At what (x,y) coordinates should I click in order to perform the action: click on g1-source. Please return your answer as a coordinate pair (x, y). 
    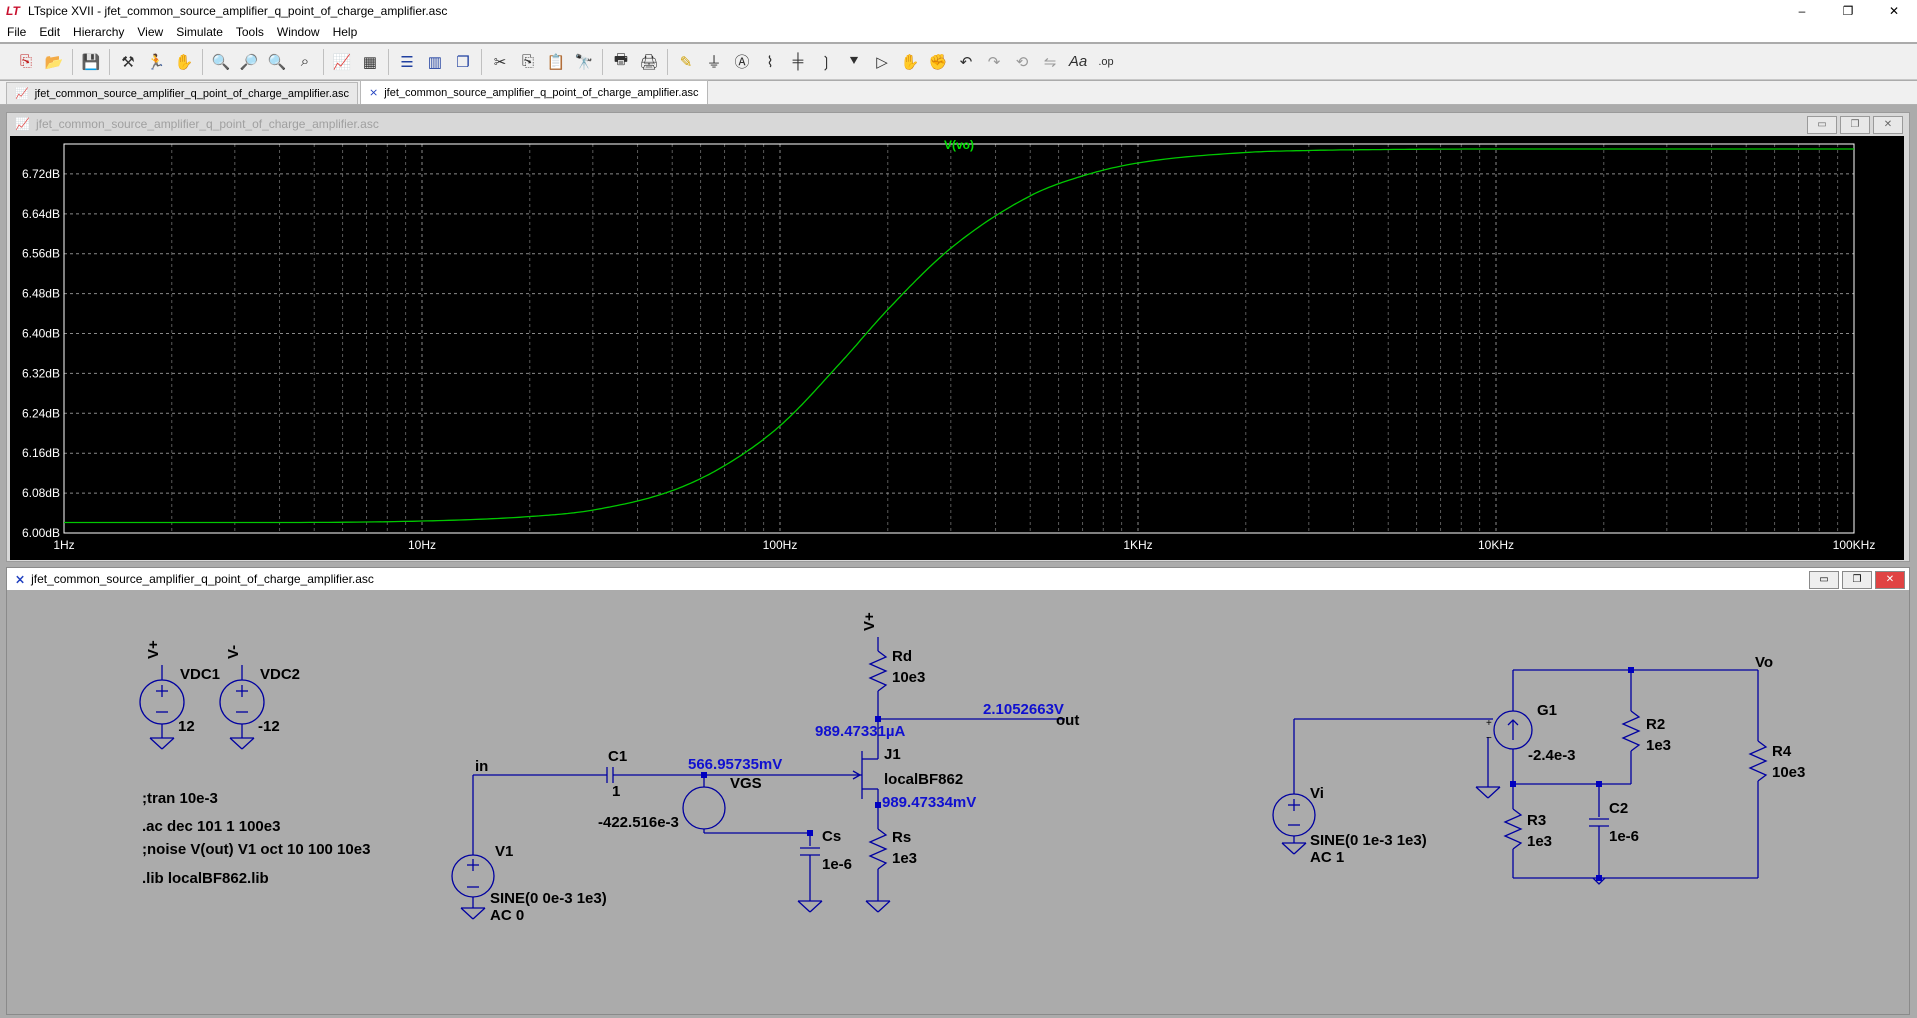
    Looking at the image, I should click on (1504, 734).